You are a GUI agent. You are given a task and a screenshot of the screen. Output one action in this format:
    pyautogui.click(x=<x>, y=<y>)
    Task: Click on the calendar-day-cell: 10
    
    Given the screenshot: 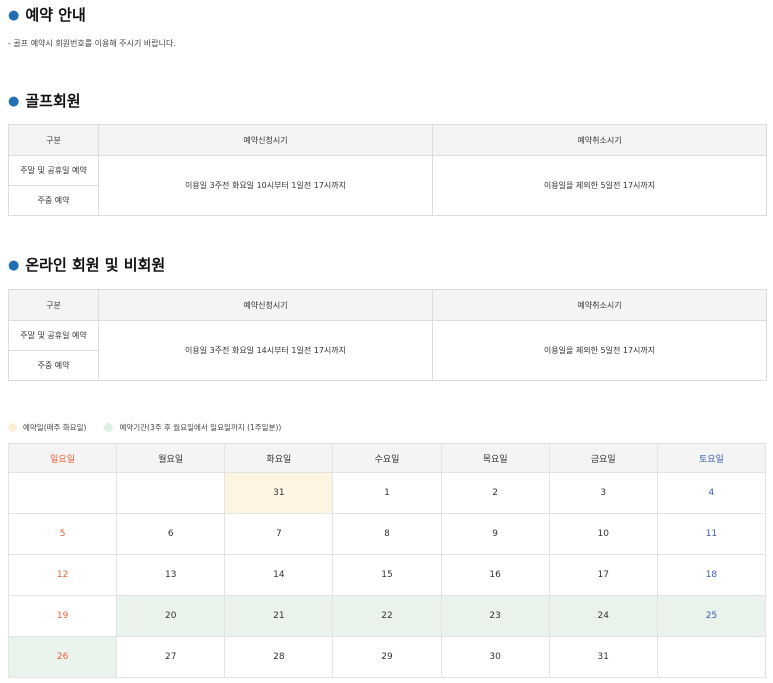 What is the action you would take?
    pyautogui.click(x=603, y=534)
    